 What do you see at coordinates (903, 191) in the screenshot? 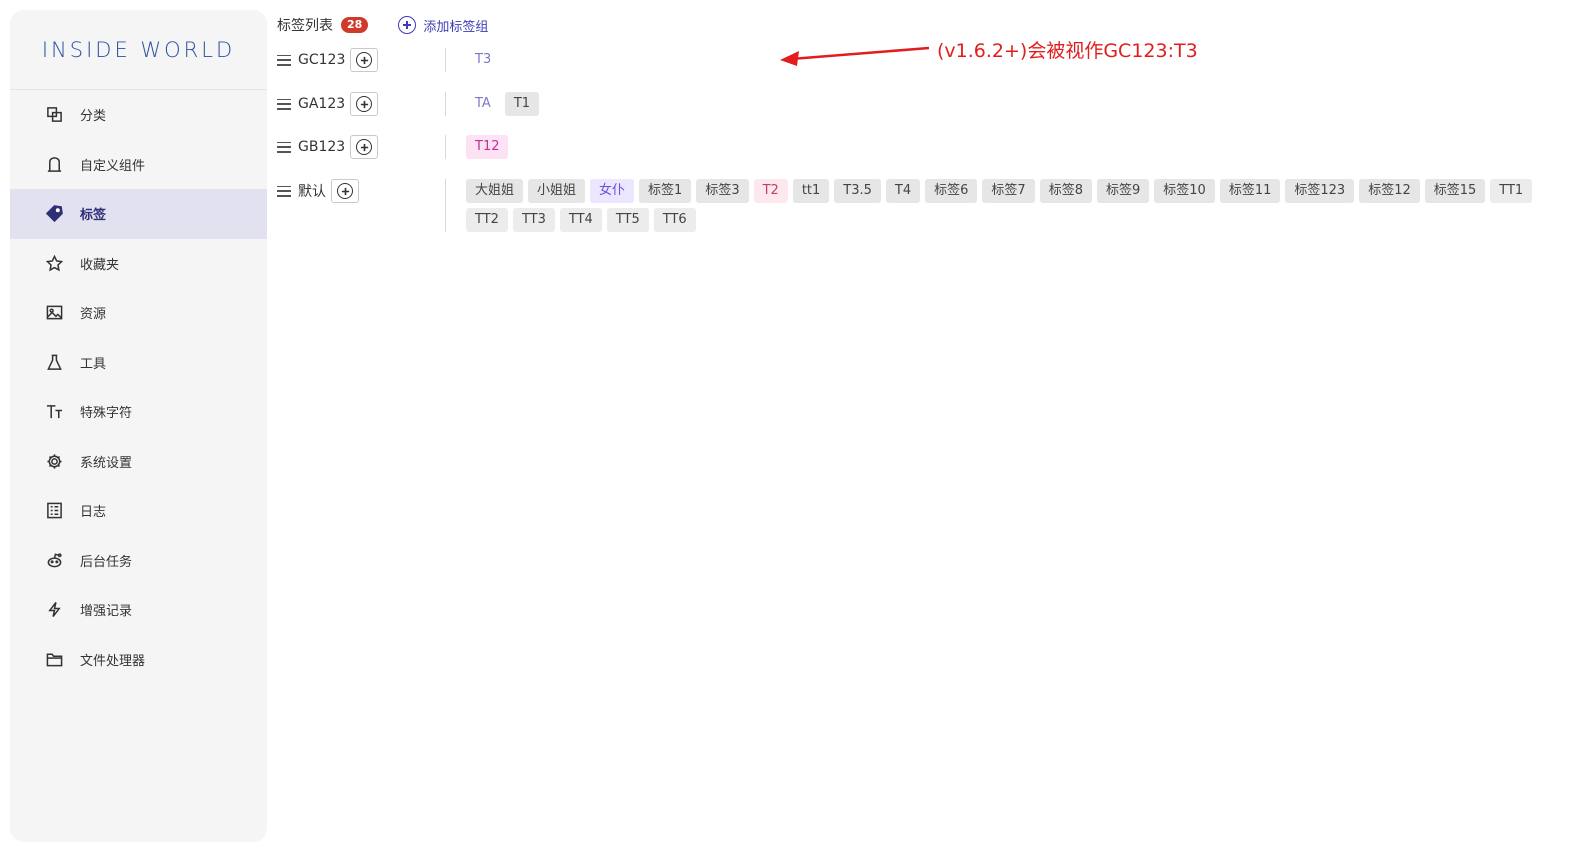
I see `tag-chip: T4` at bounding box center [903, 191].